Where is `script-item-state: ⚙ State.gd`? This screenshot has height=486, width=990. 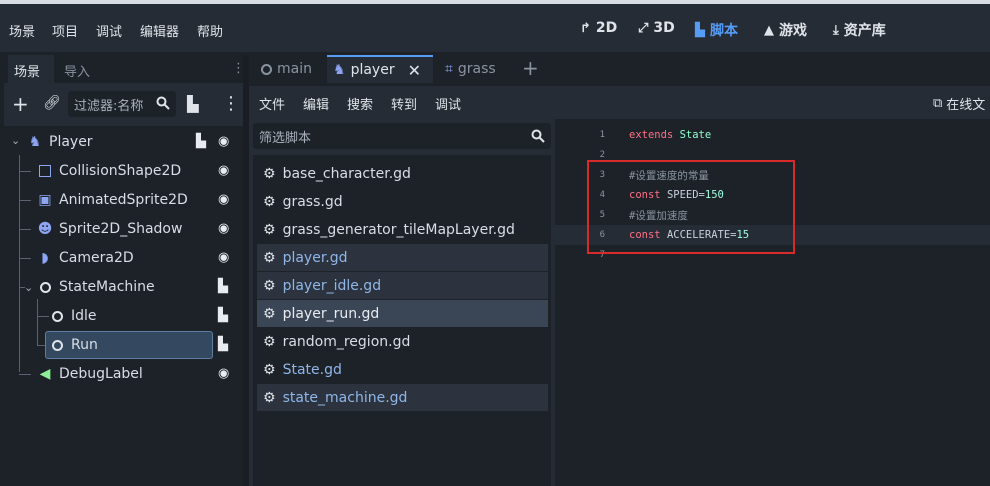 script-item-state: ⚙ State.gd is located at coordinates (402, 369).